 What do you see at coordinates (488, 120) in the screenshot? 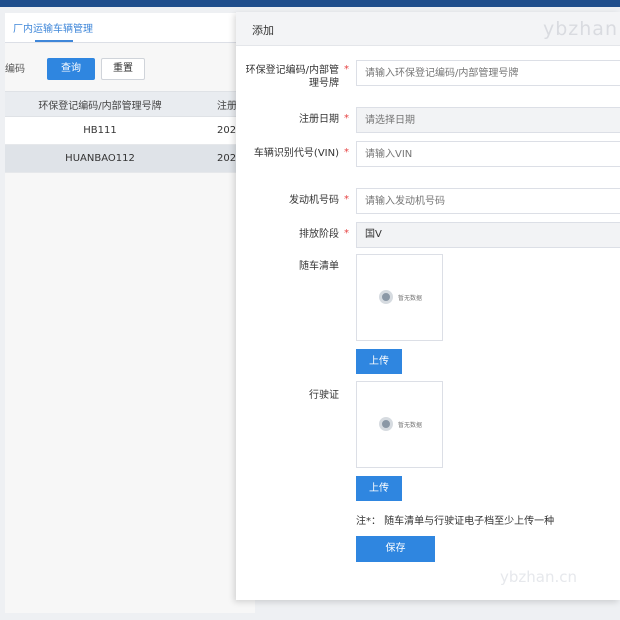
I see `reg-date-picker` at bounding box center [488, 120].